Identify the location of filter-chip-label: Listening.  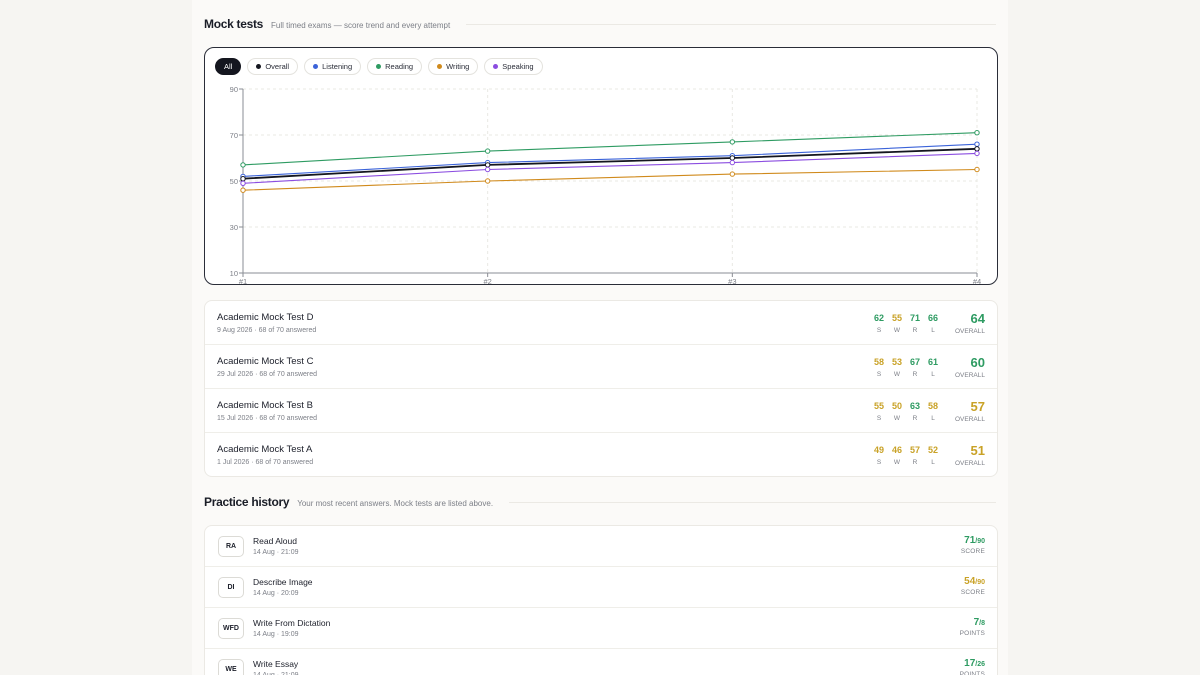
(337, 66).